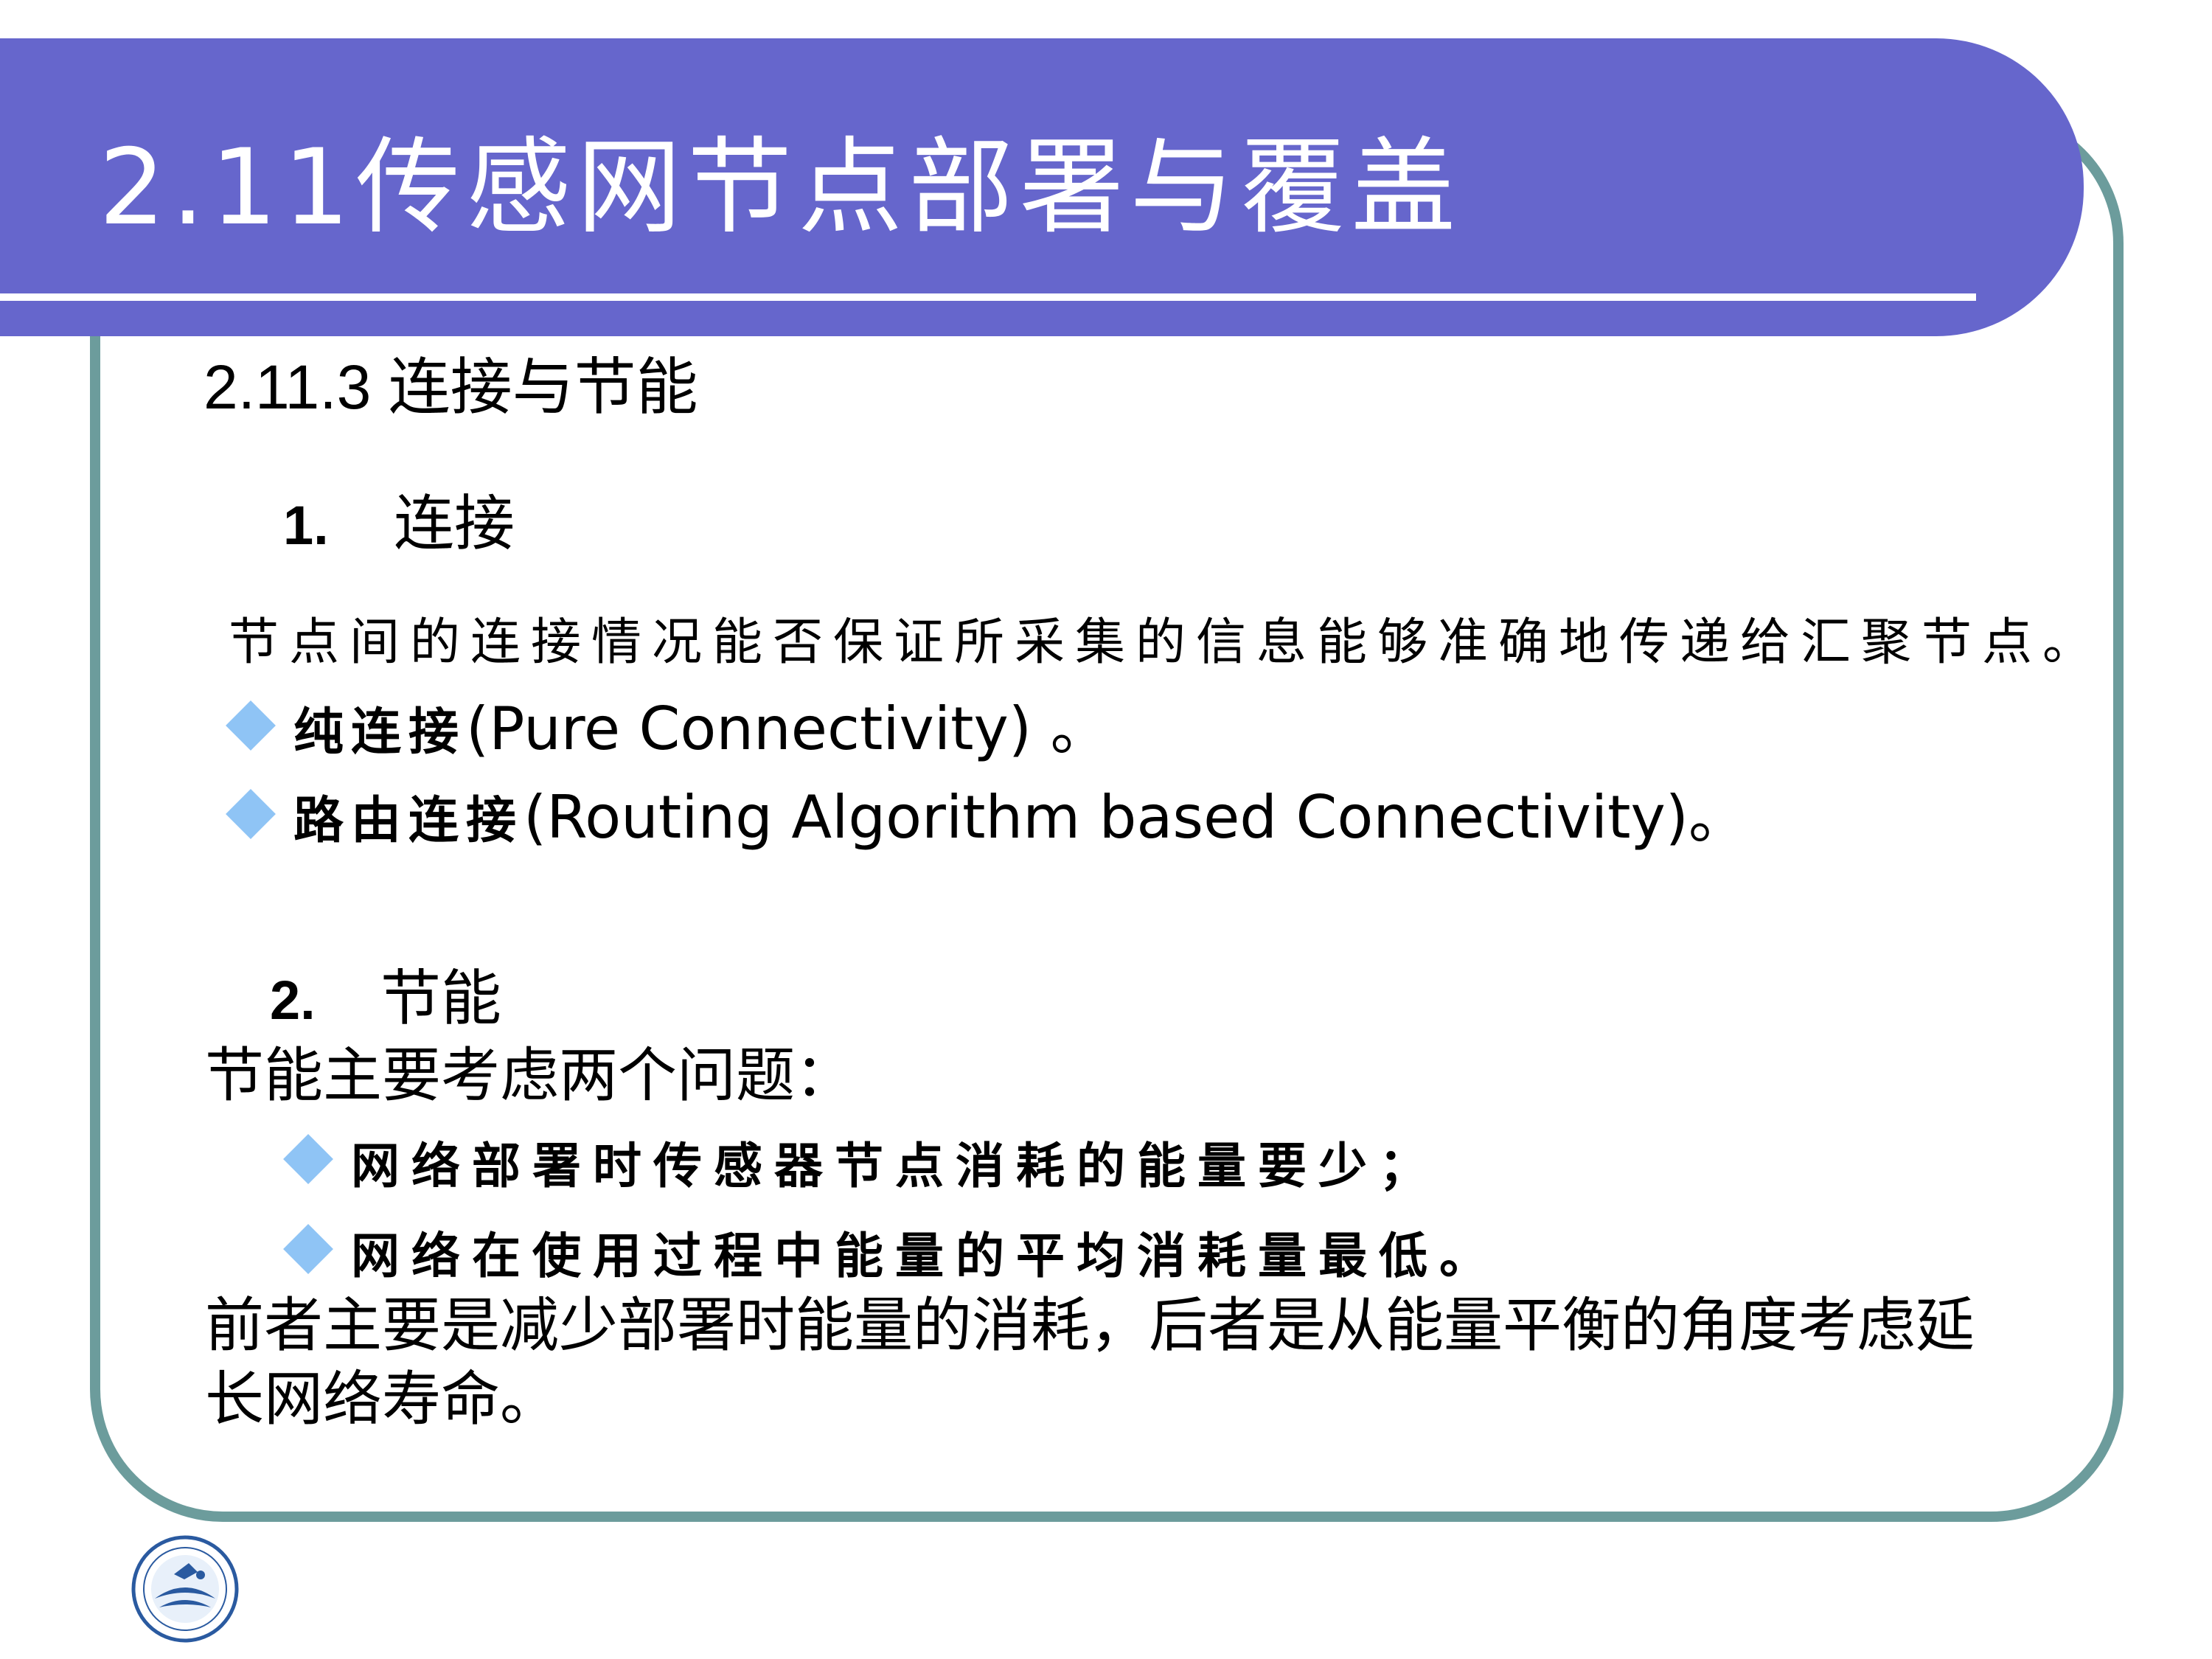 This screenshot has height=1659, width=2212. I want to click on energy-intro: 节能主要考虑两个问题：, so click(529, 1075).